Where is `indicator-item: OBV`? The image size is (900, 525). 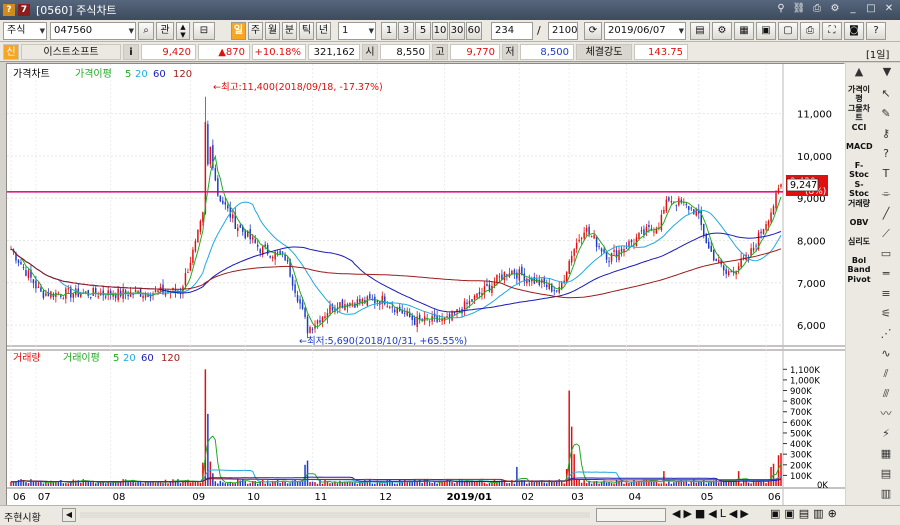
indicator-item: OBV is located at coordinates (859, 222).